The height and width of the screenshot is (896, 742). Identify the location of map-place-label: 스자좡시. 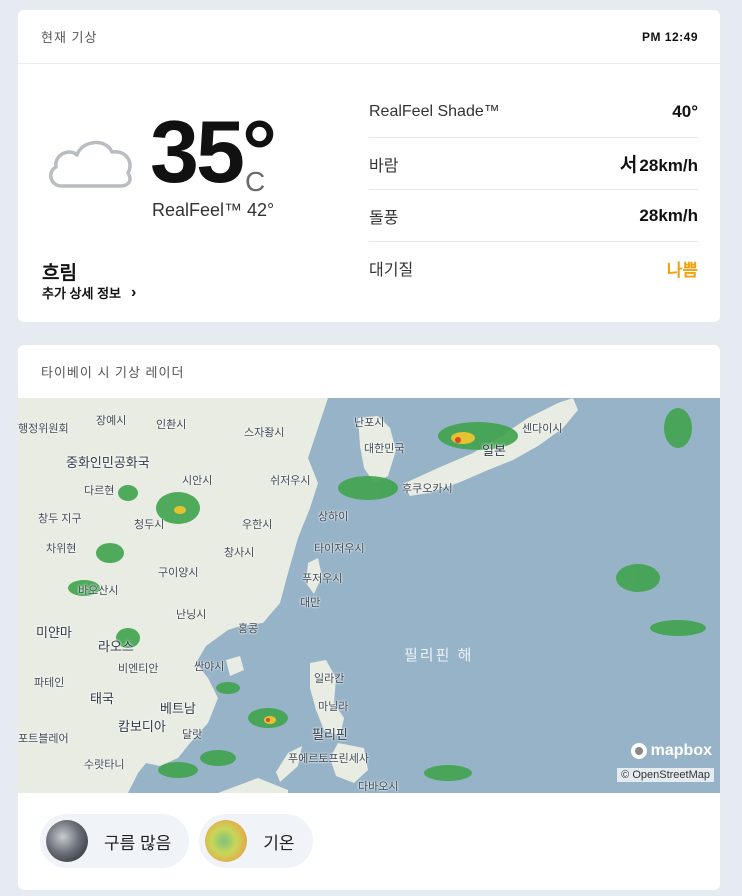
(264, 433).